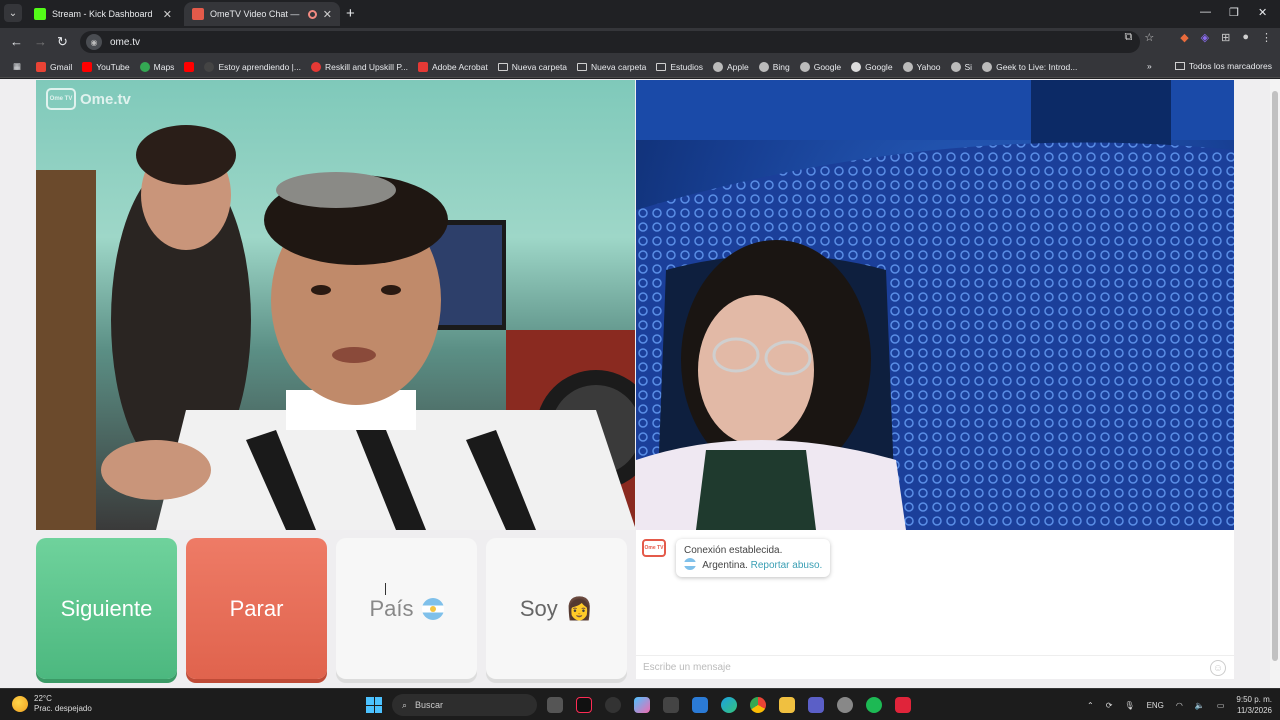  I want to click on tiktok-icon, so click(584, 705).